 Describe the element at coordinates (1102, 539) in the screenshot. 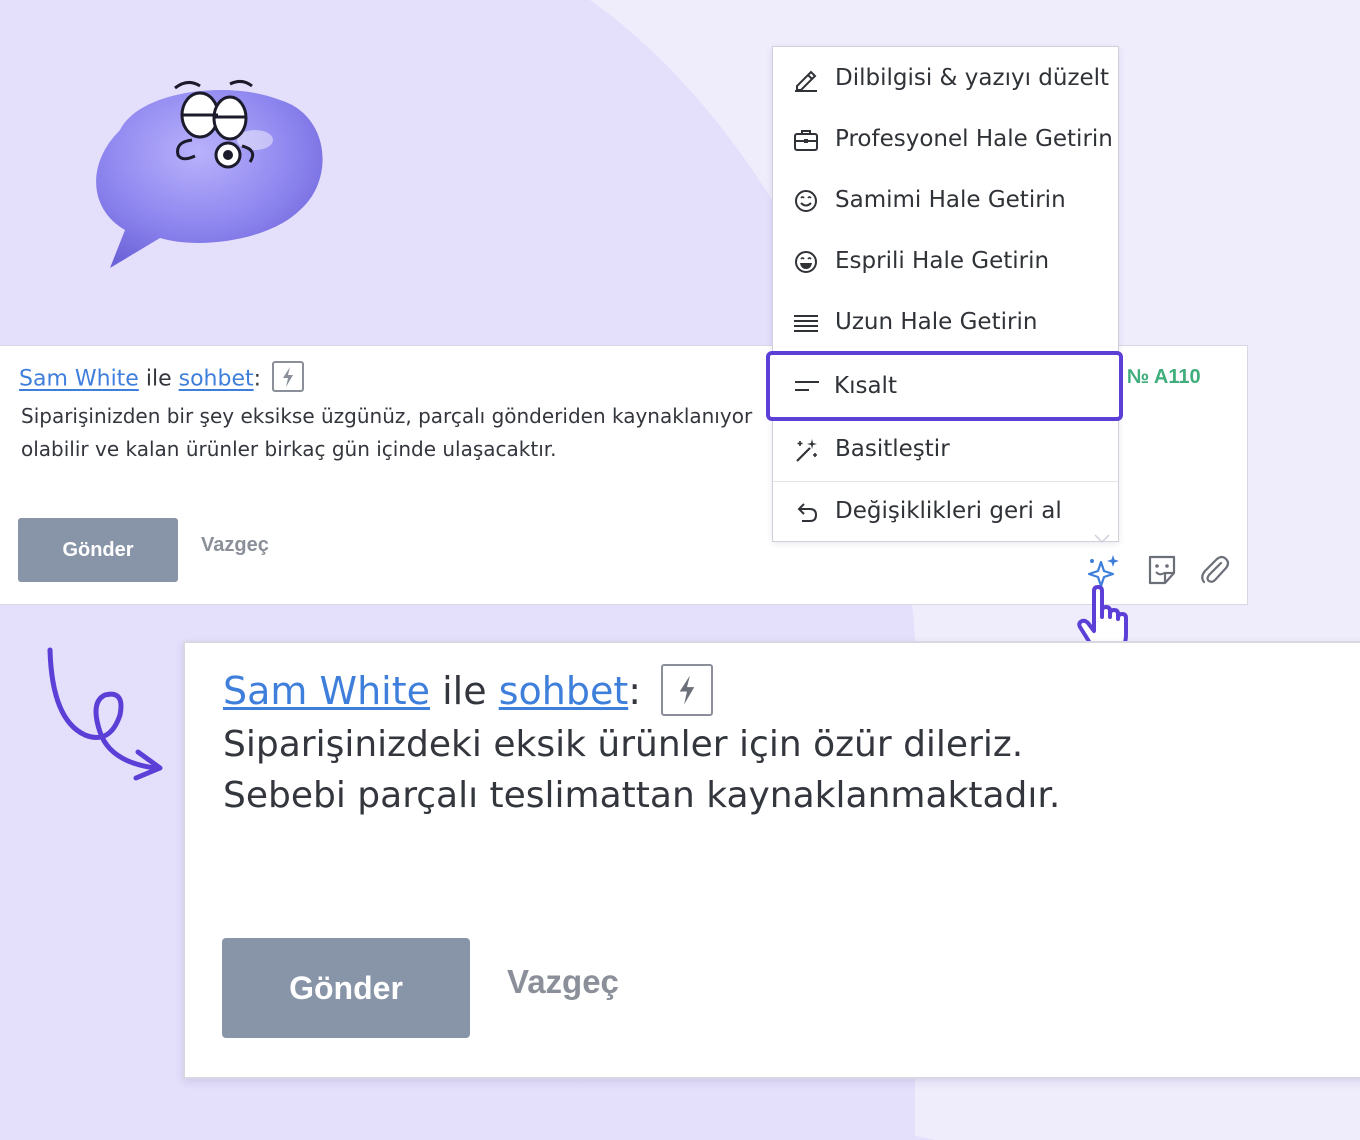

I see `chevron-down-icon` at that location.